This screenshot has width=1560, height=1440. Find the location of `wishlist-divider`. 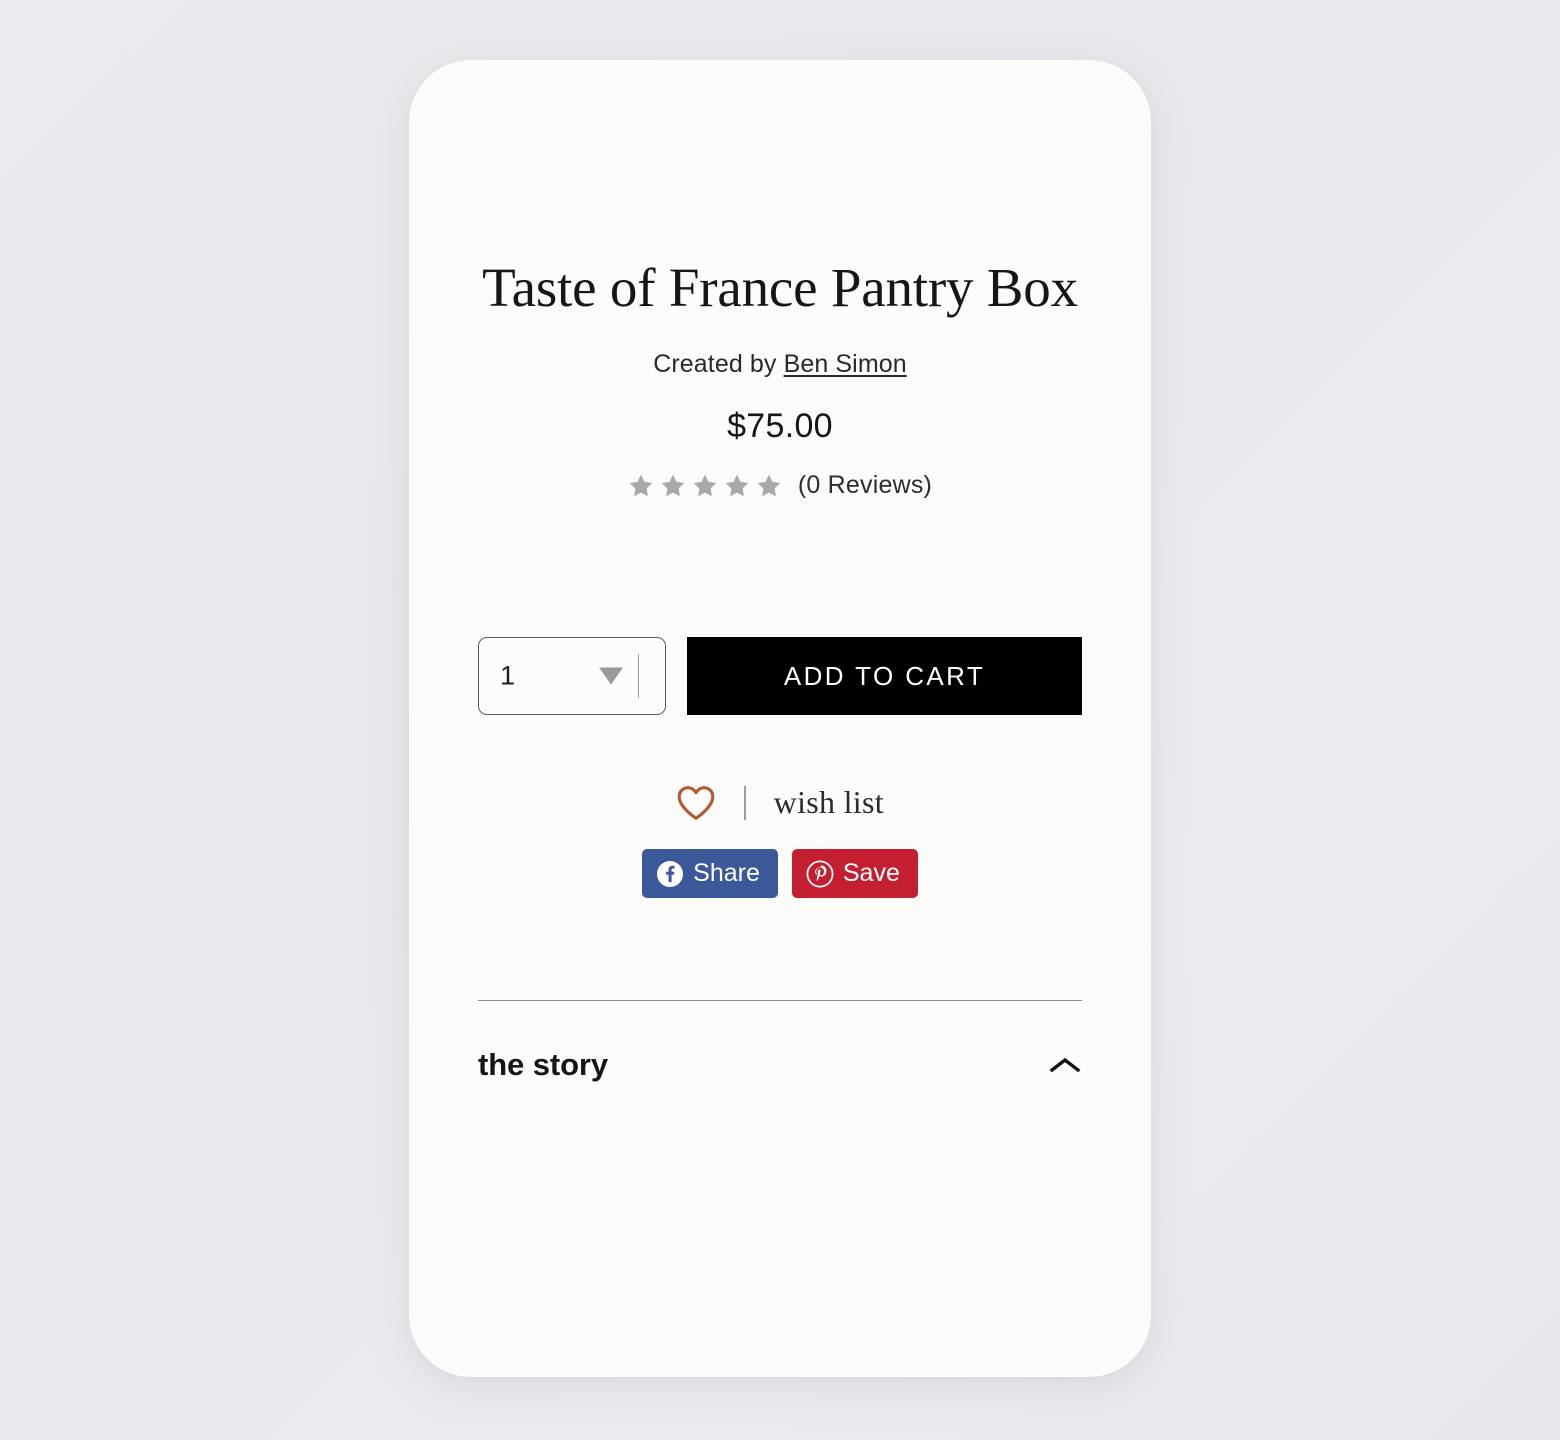

wishlist-divider is located at coordinates (745, 802).